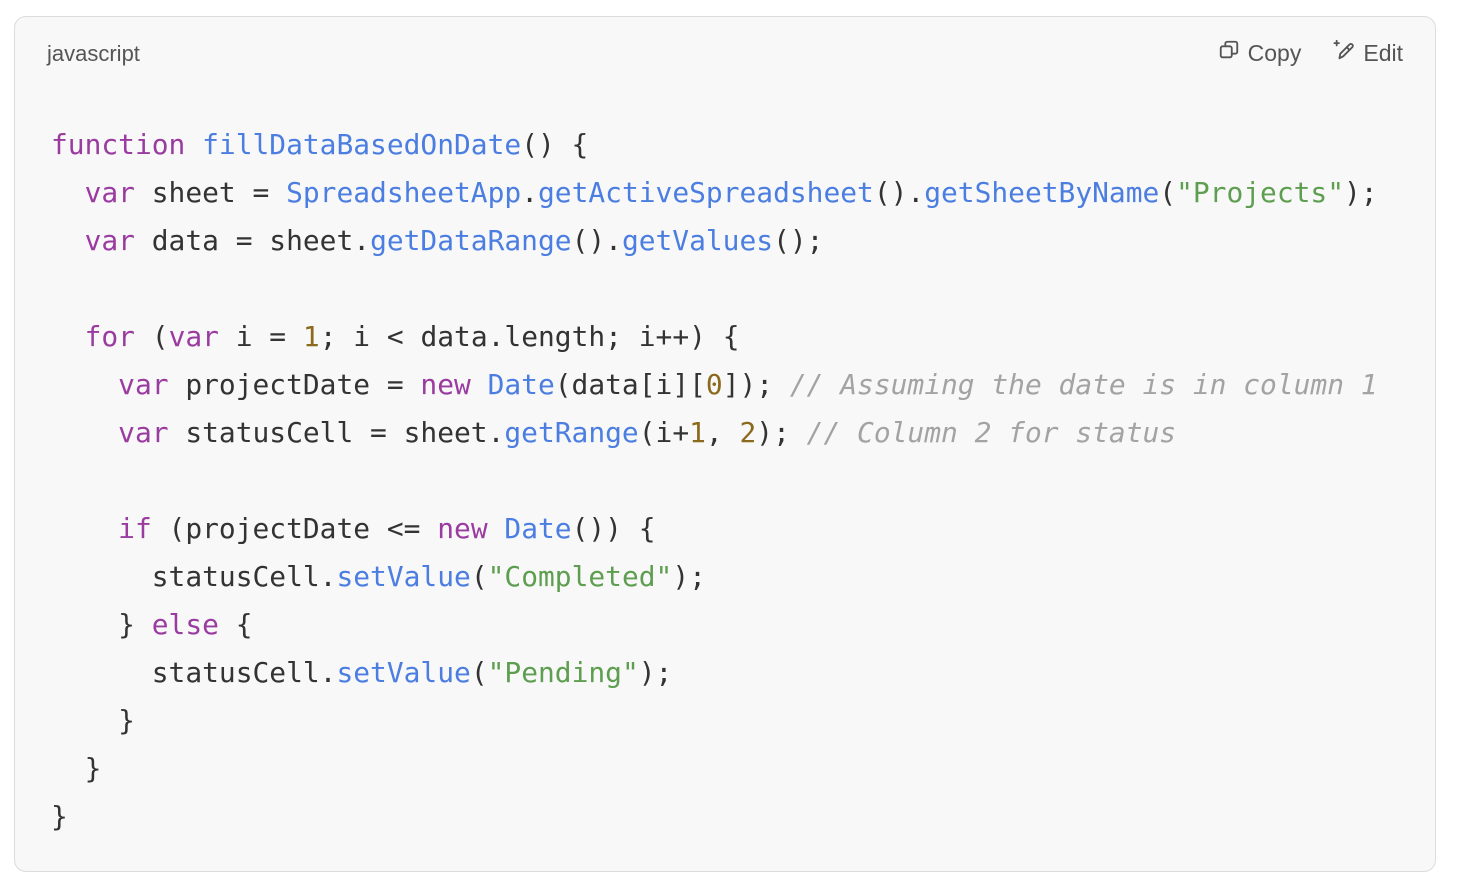 The image size is (1468, 896). What do you see at coordinates (235, 624) in the screenshot?
I see `text-token: {` at bounding box center [235, 624].